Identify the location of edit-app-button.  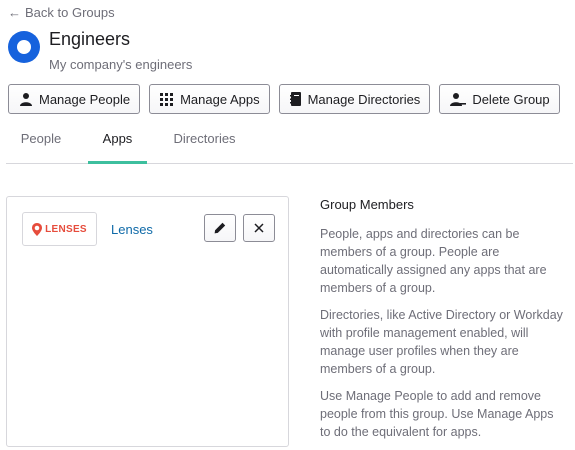
(220, 228).